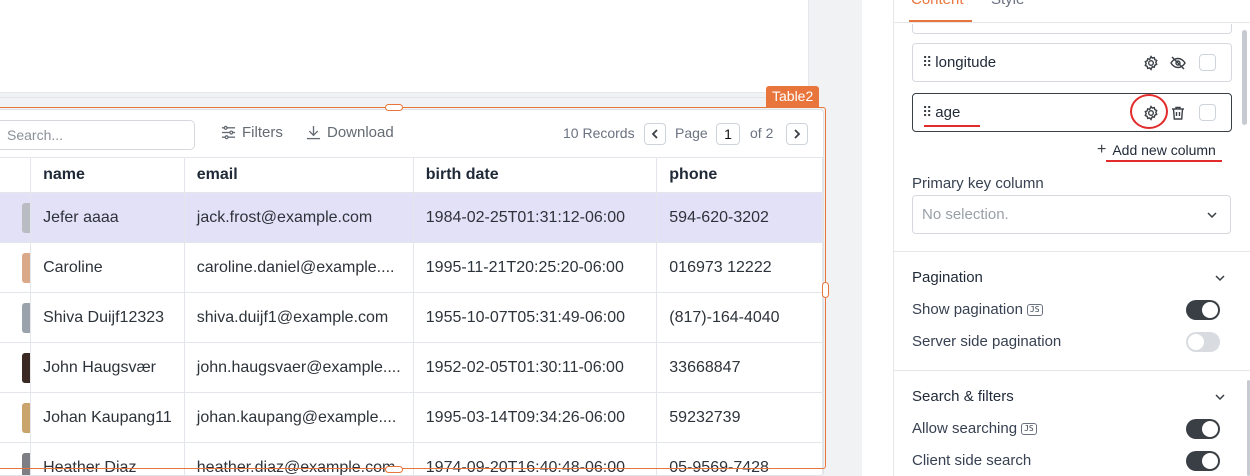 This screenshot has height=476, width=1250. I want to click on filters-label: Filters, so click(262, 132).